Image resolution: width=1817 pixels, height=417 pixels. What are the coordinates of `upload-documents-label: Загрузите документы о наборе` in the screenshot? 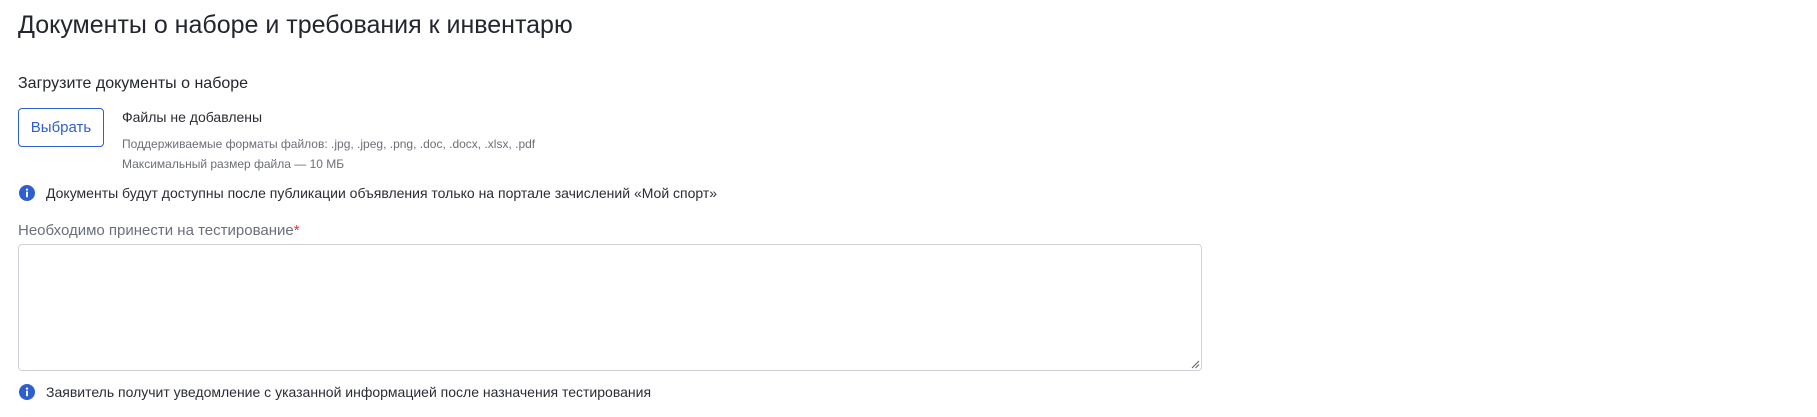 It's located at (133, 83).